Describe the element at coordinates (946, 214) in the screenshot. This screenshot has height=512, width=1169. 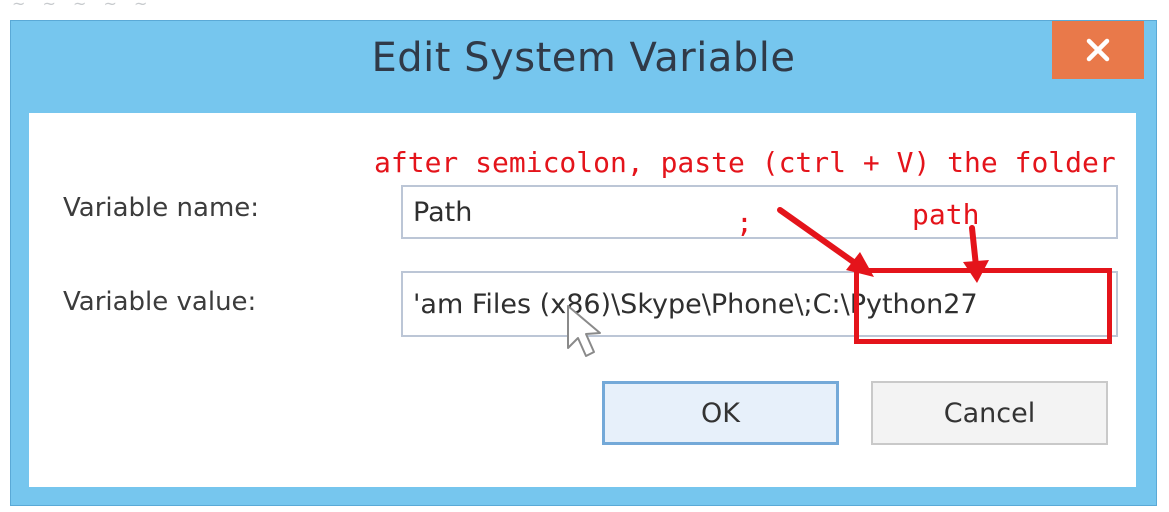
I see `annotation-instruction-line2: path` at that location.